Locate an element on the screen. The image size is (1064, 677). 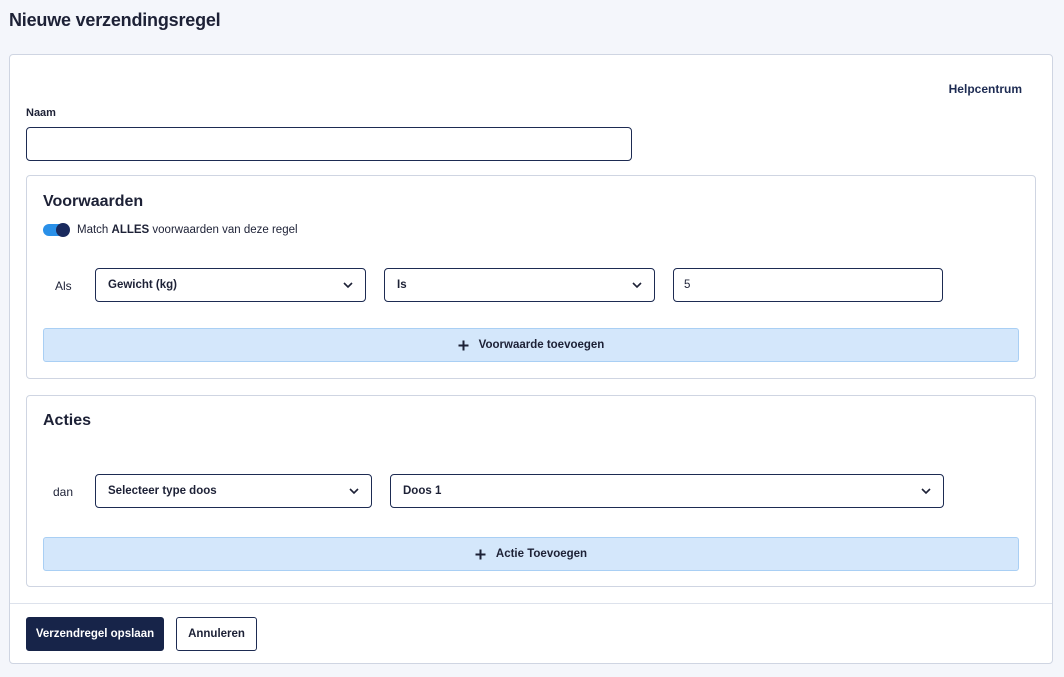
action-value-select: Doos 1 is located at coordinates (667, 491).